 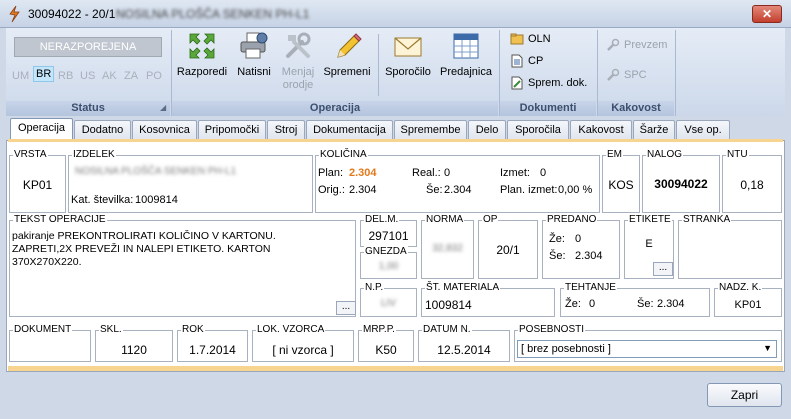 I want to click on field-datum-n: DATUM N. 12.5.2014, so click(x=464, y=343).